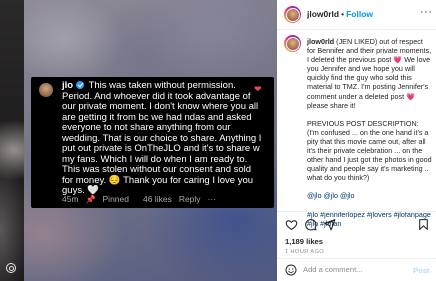  What do you see at coordinates (357, 225) in the screenshot?
I see `action-bar` at bounding box center [357, 225].